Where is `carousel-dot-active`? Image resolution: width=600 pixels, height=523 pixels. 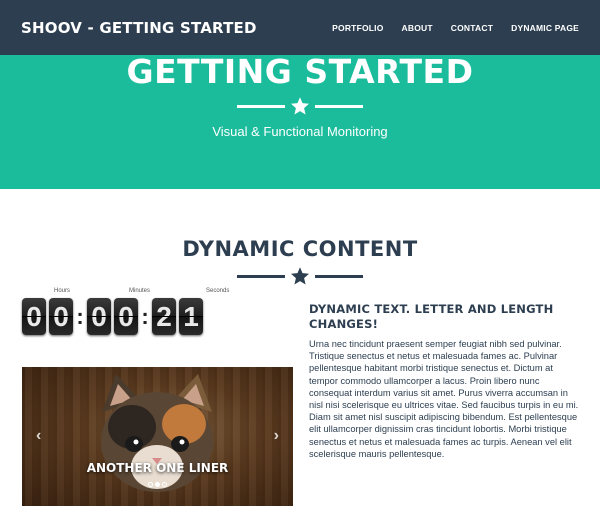 carousel-dot-active is located at coordinates (157, 484).